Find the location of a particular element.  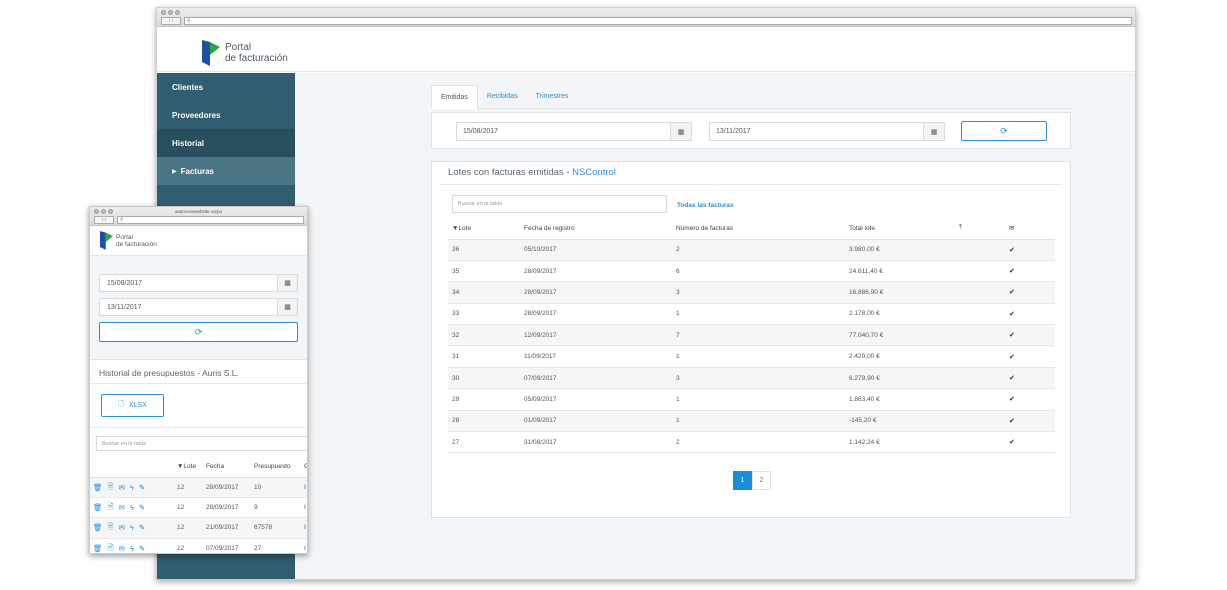

table-row: 32 12/09/2017 7 77.040,70 € ✔ is located at coordinates (751, 335).